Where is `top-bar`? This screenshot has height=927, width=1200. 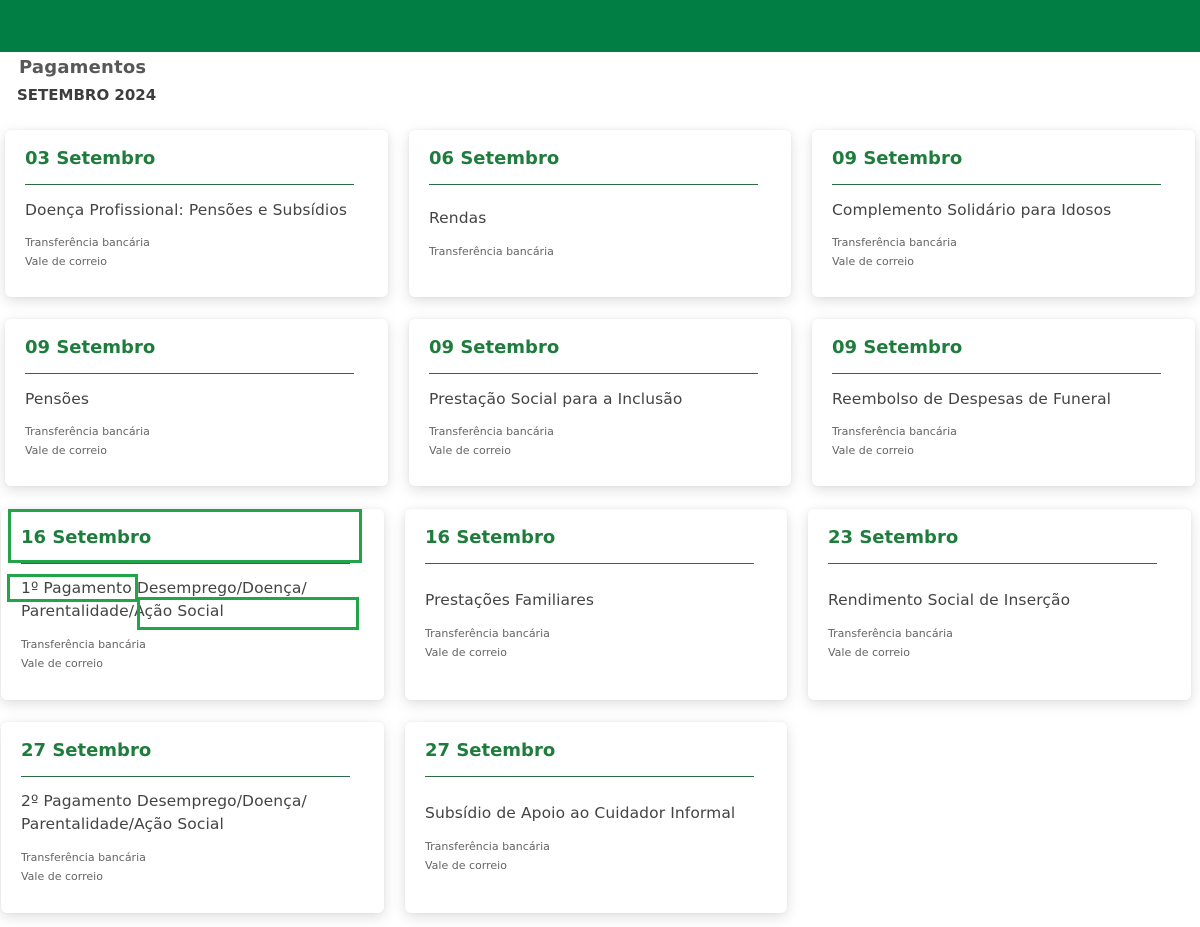 top-bar is located at coordinates (600, 26).